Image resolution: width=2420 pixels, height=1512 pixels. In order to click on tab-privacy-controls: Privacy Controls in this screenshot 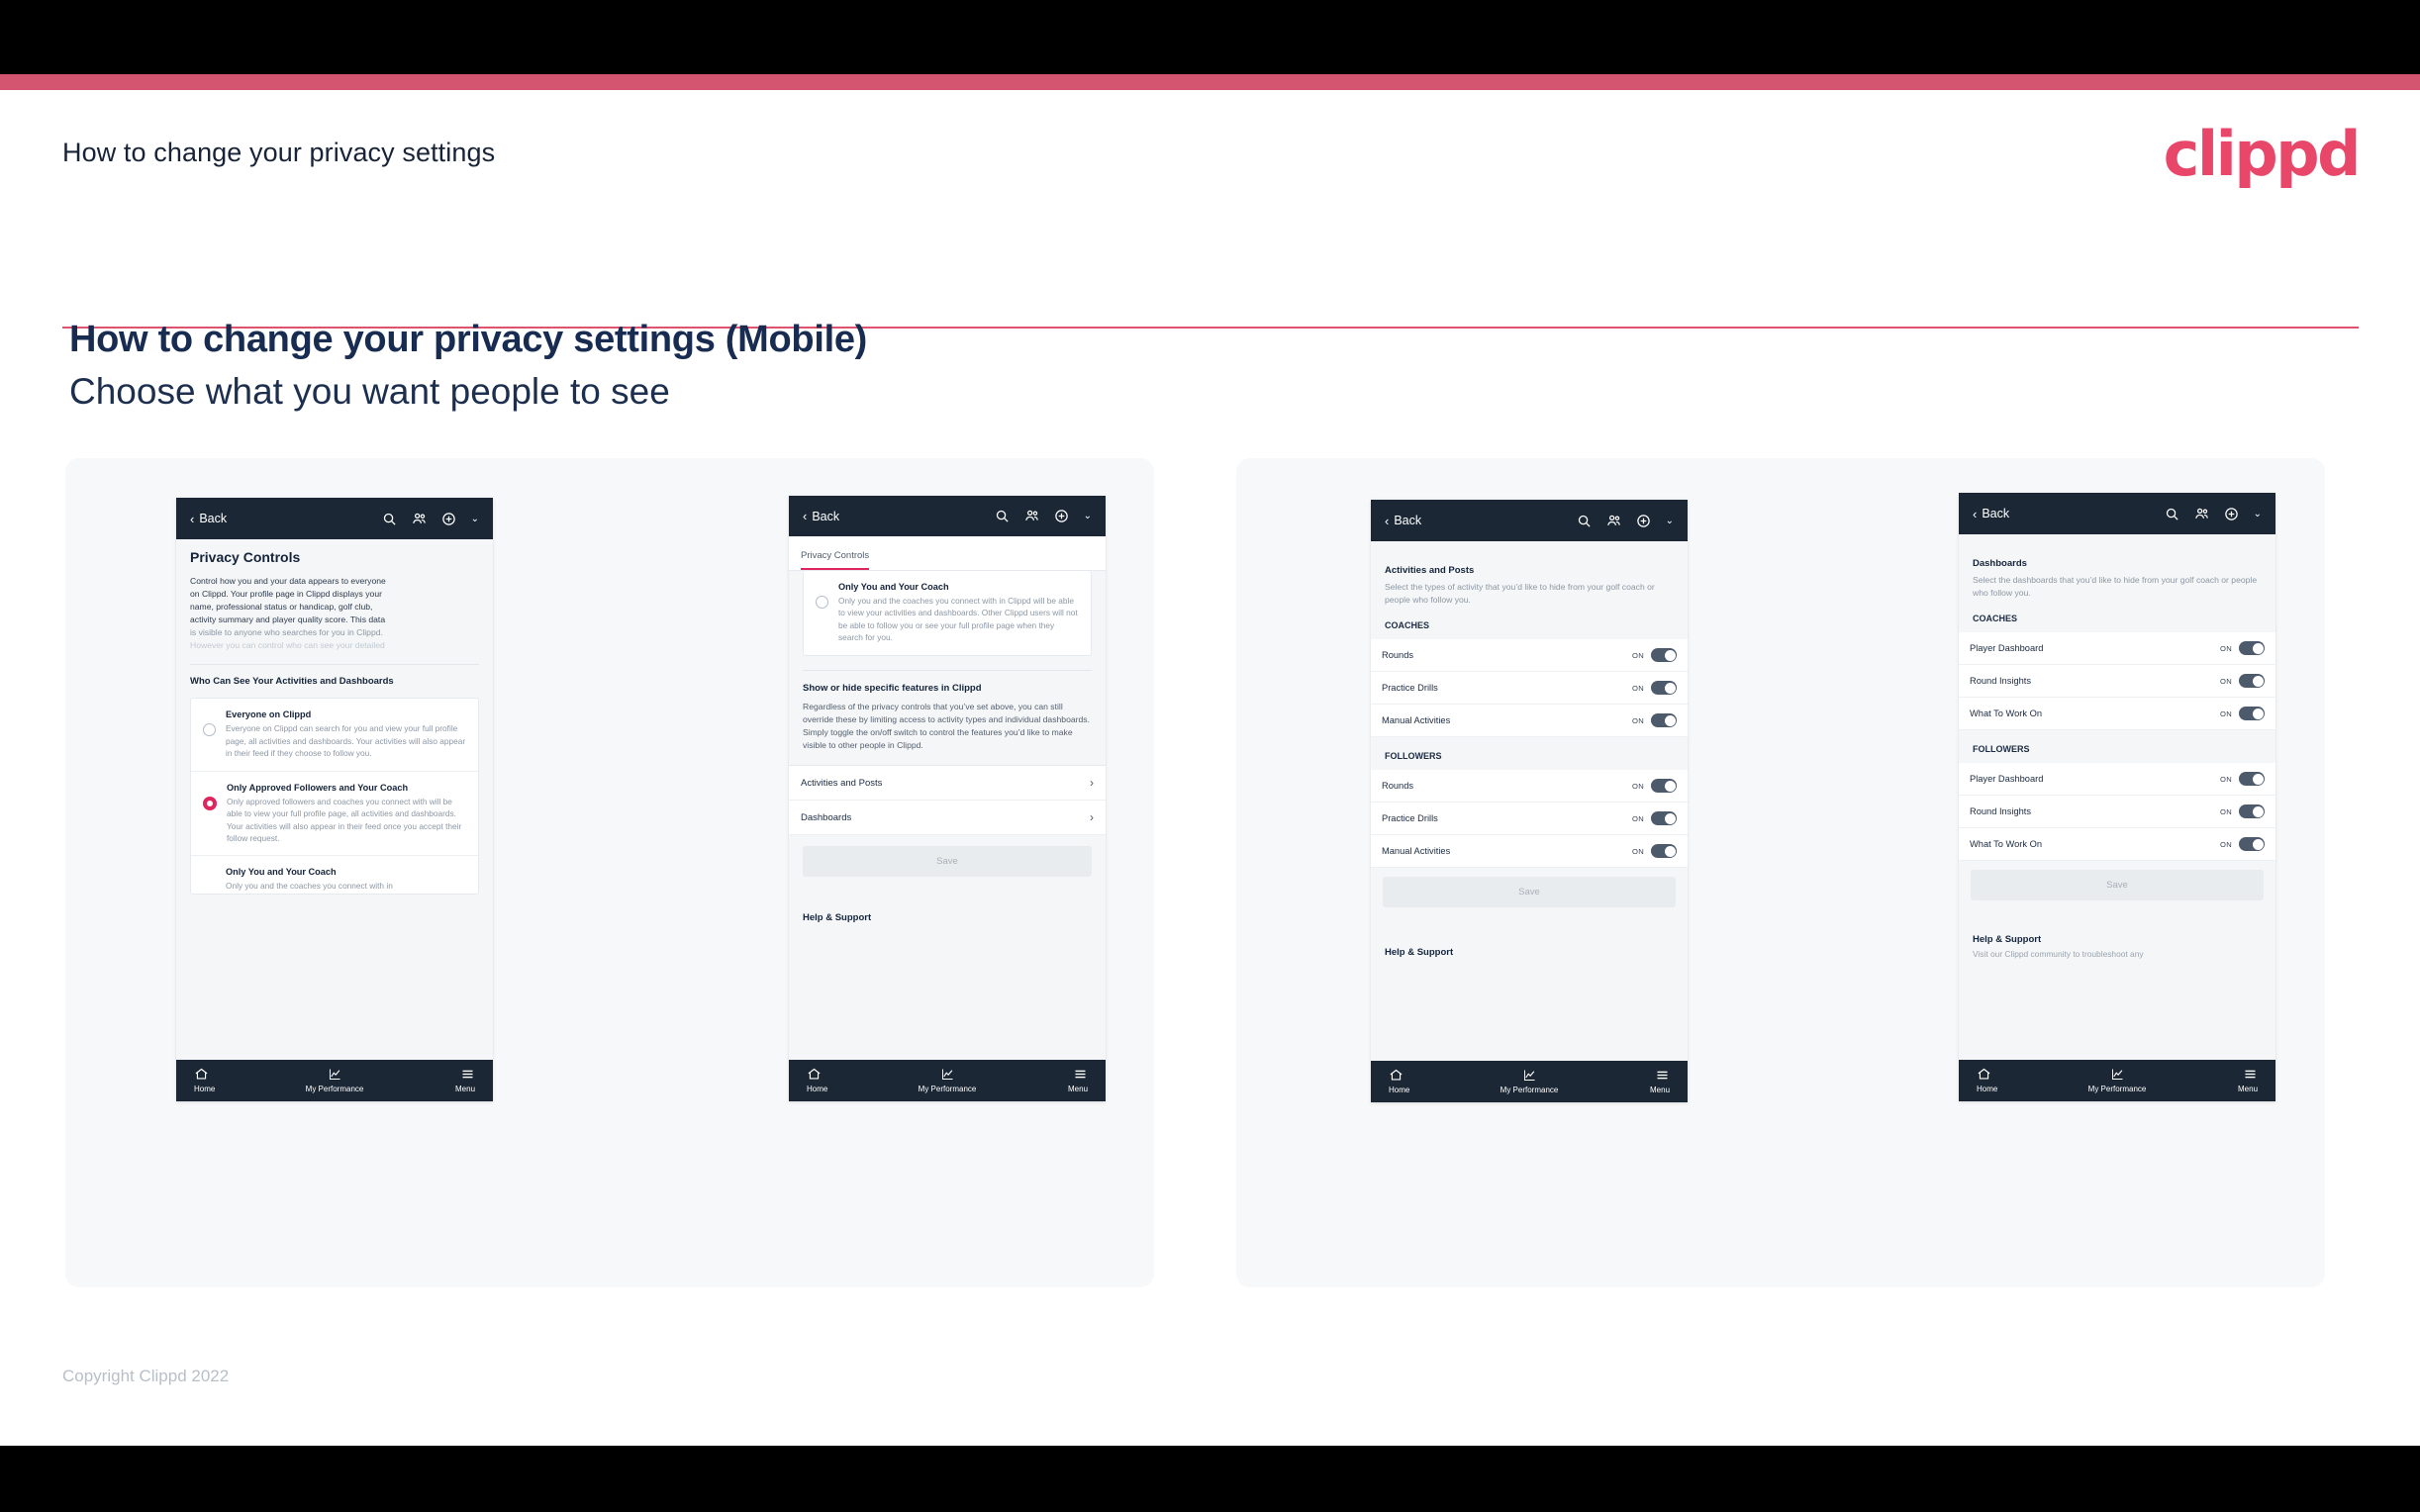, I will do `click(835, 560)`.